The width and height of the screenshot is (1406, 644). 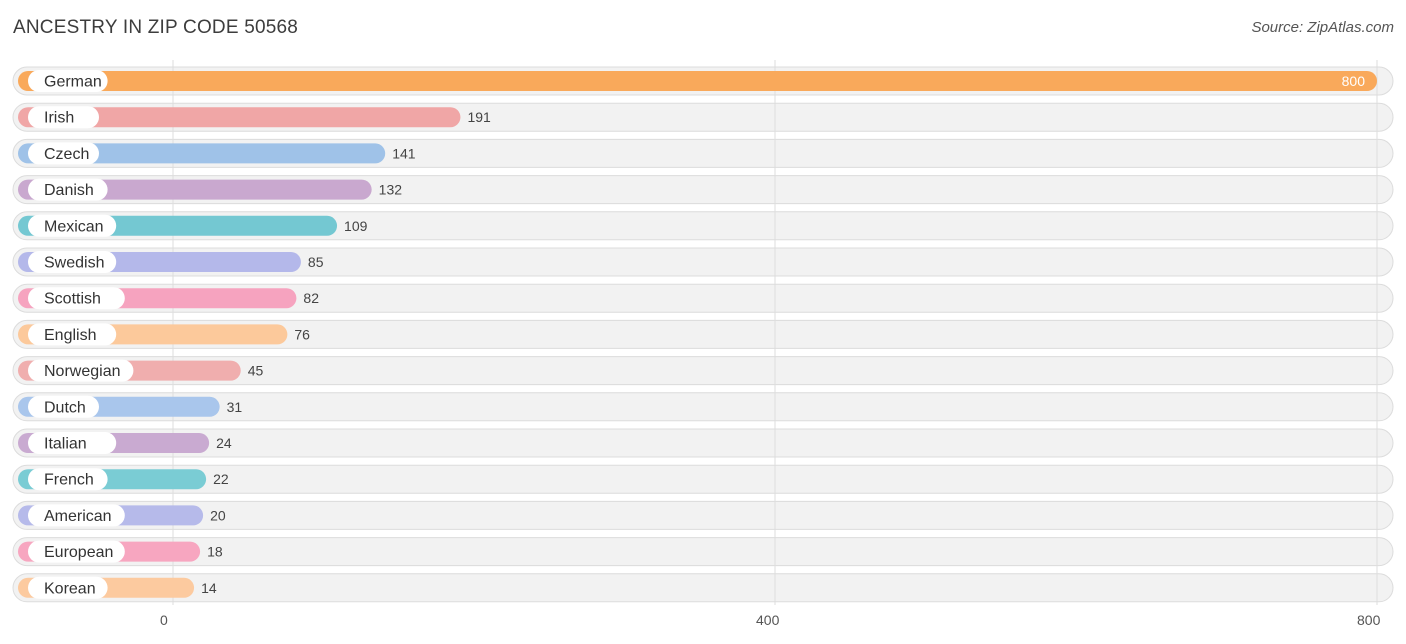 What do you see at coordinates (1354, 81) in the screenshot?
I see `value-label: 800` at bounding box center [1354, 81].